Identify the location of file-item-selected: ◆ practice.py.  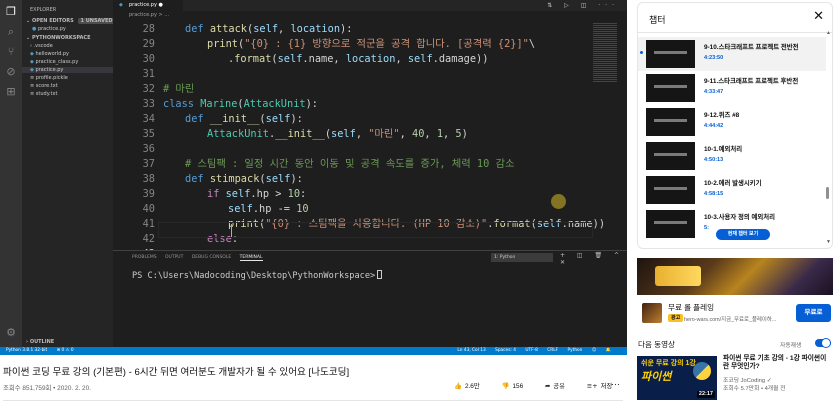
(67, 70).